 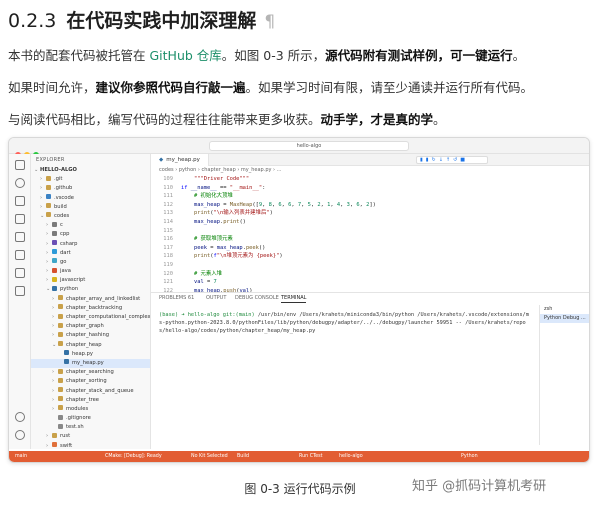 What do you see at coordinates (213, 222) in the screenshot?
I see `code-text: max_heap.print()` at bounding box center [213, 222].